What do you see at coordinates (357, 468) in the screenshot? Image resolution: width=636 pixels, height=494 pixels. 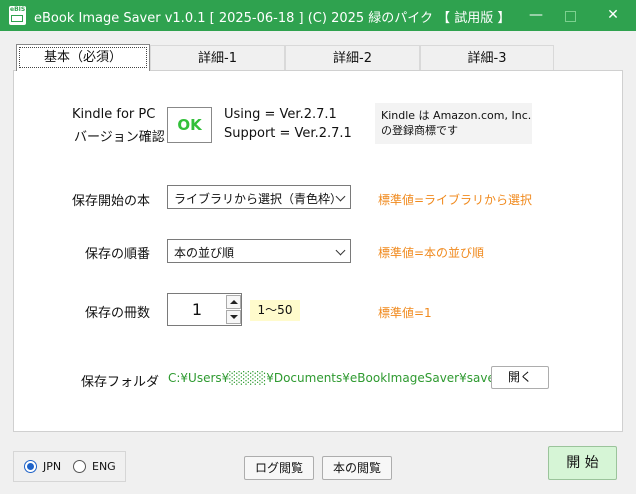 I see `view-book-button: 本の閲覧` at bounding box center [357, 468].